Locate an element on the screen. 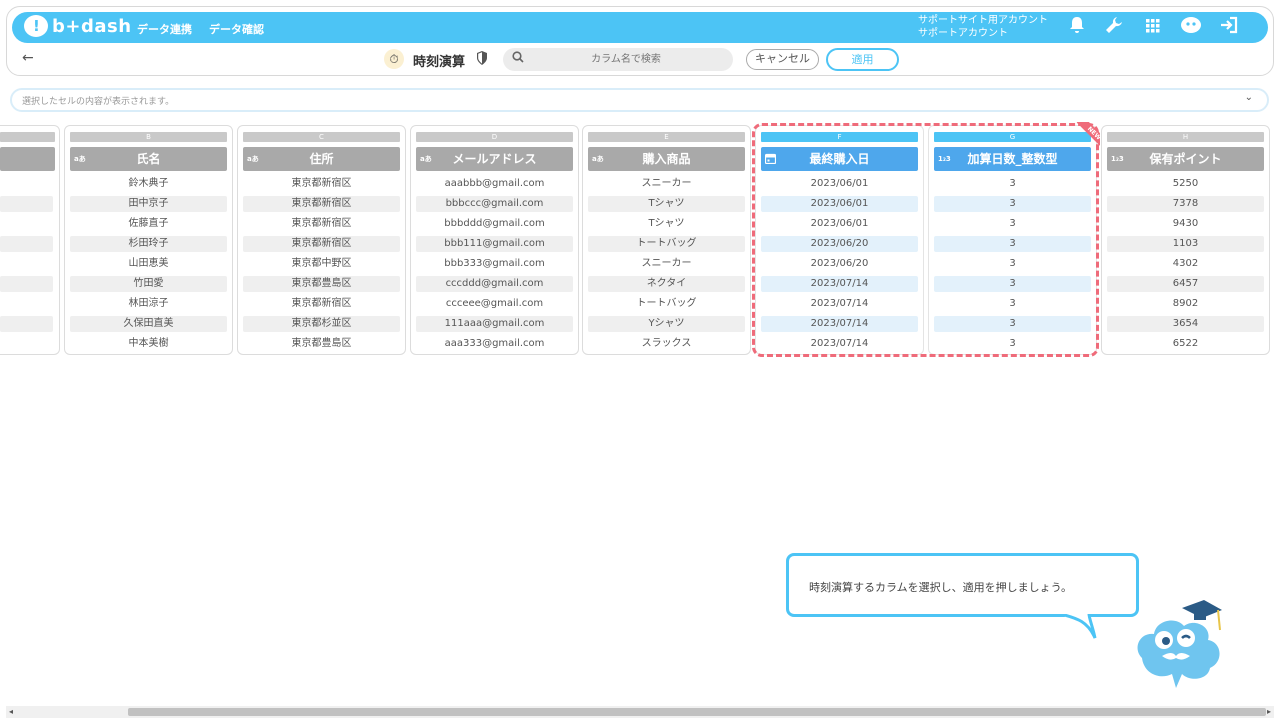 This screenshot has height=720, width=1280. horizontal-scrollbar: ◂ ▸ is located at coordinates (640, 712).